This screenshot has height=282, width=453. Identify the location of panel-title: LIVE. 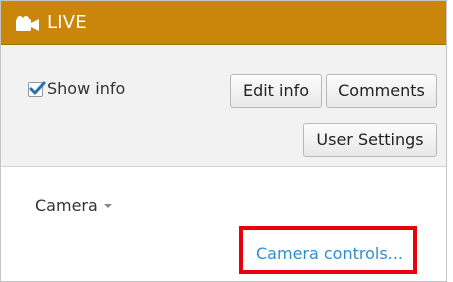
(67, 22).